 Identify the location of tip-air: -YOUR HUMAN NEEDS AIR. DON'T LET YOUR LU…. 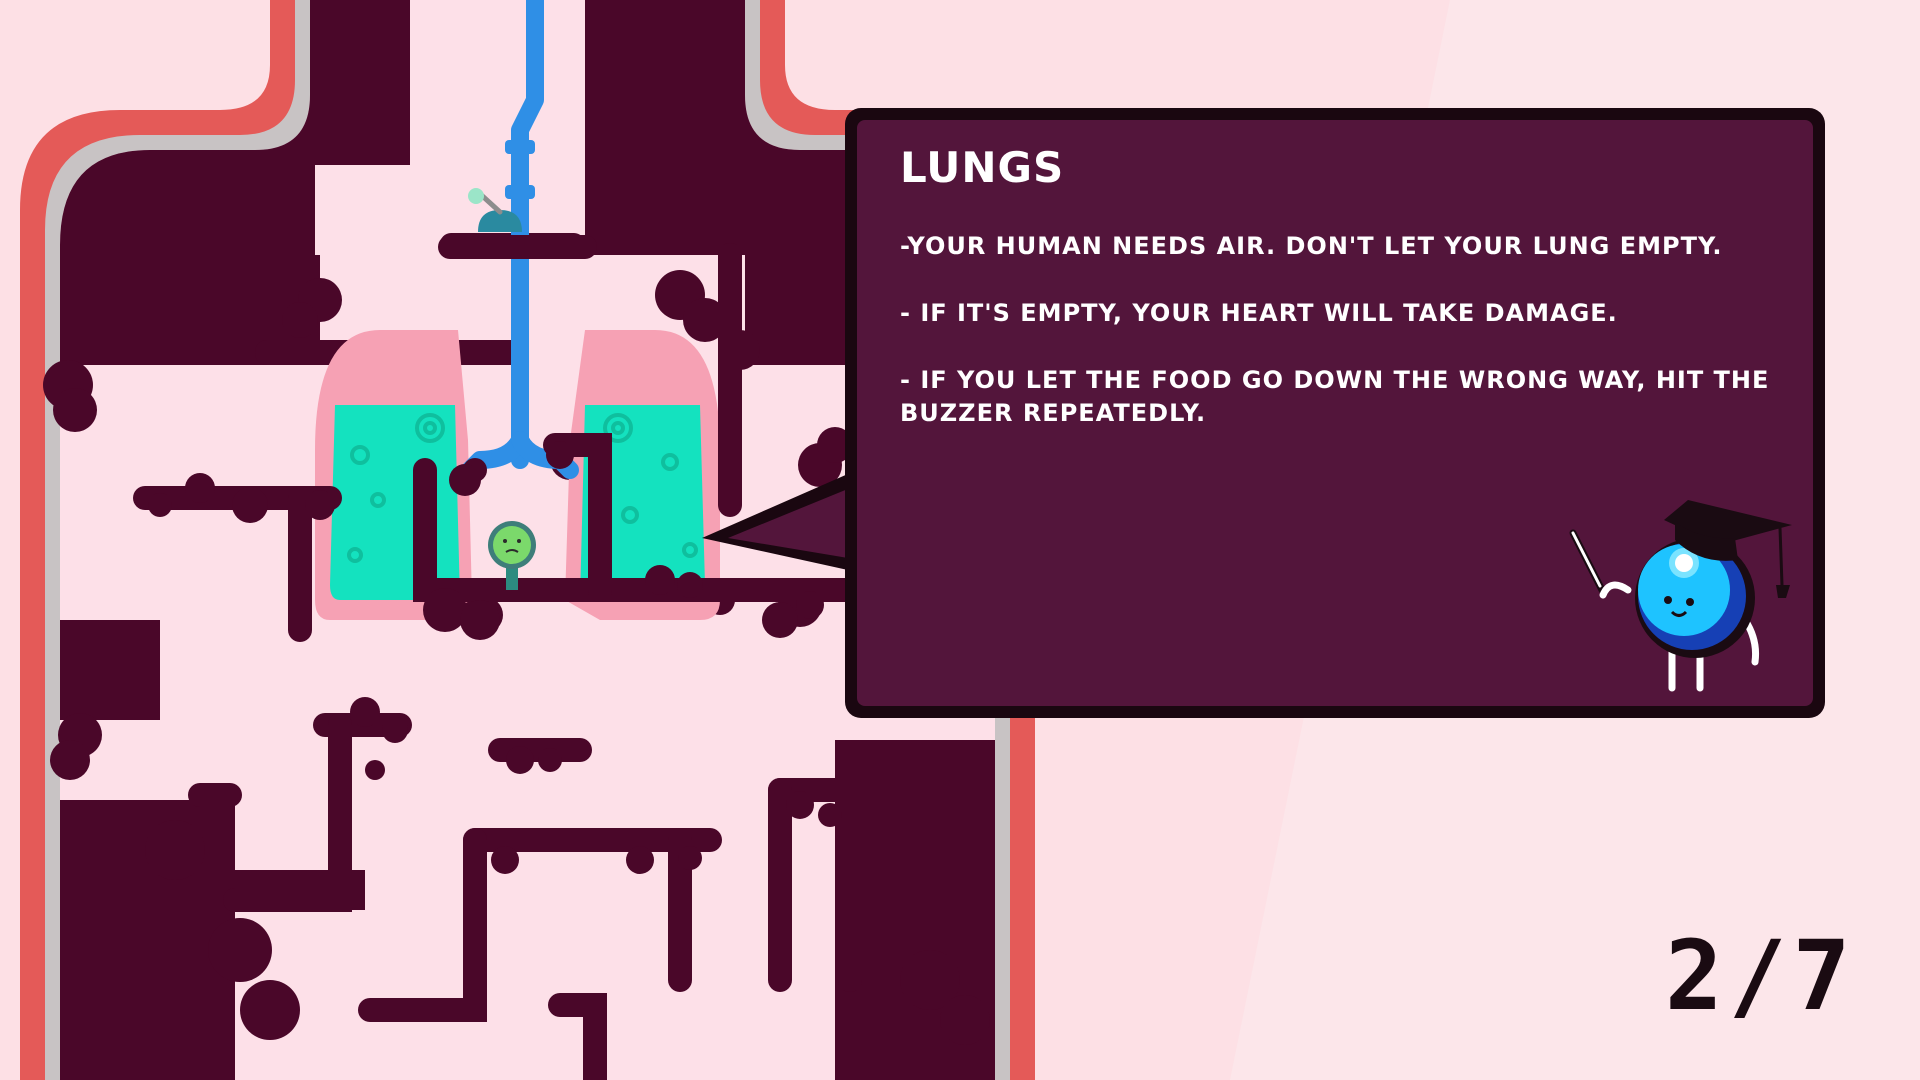
(1311, 246).